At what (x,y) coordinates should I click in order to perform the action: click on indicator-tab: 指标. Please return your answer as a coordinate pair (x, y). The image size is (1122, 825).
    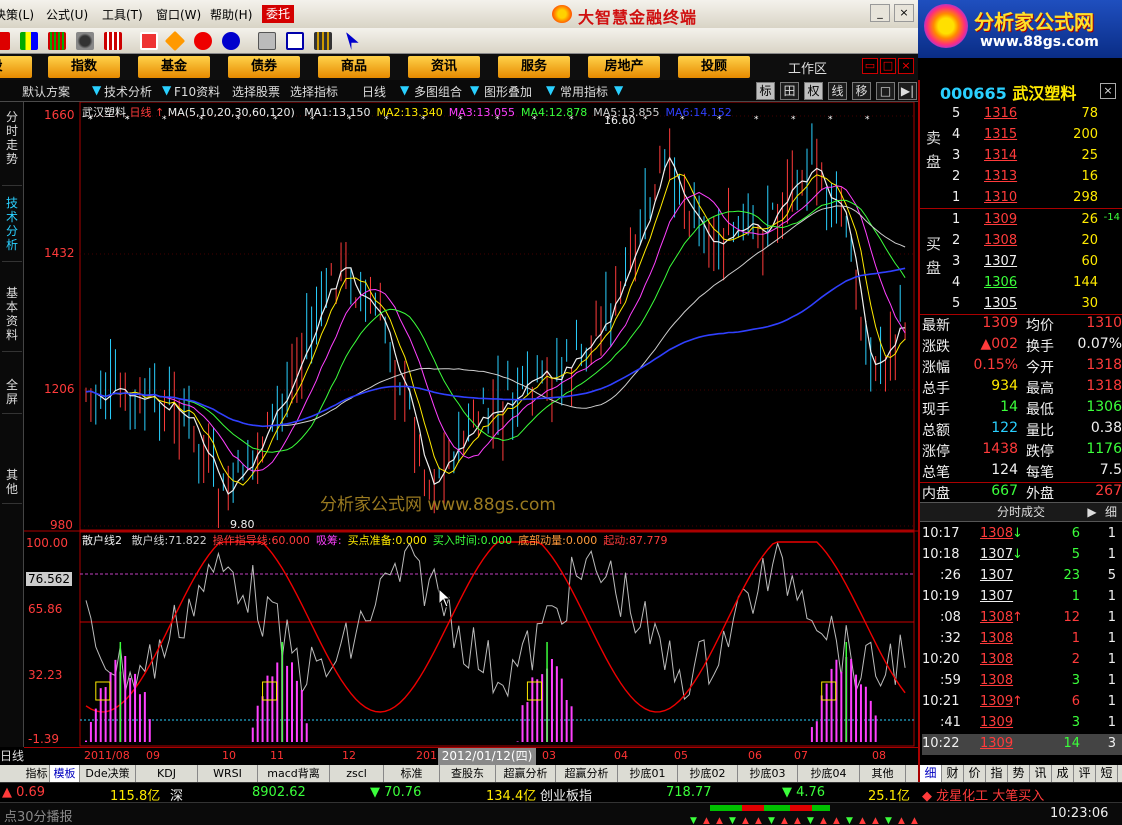
    Looking at the image, I should click on (37, 773).